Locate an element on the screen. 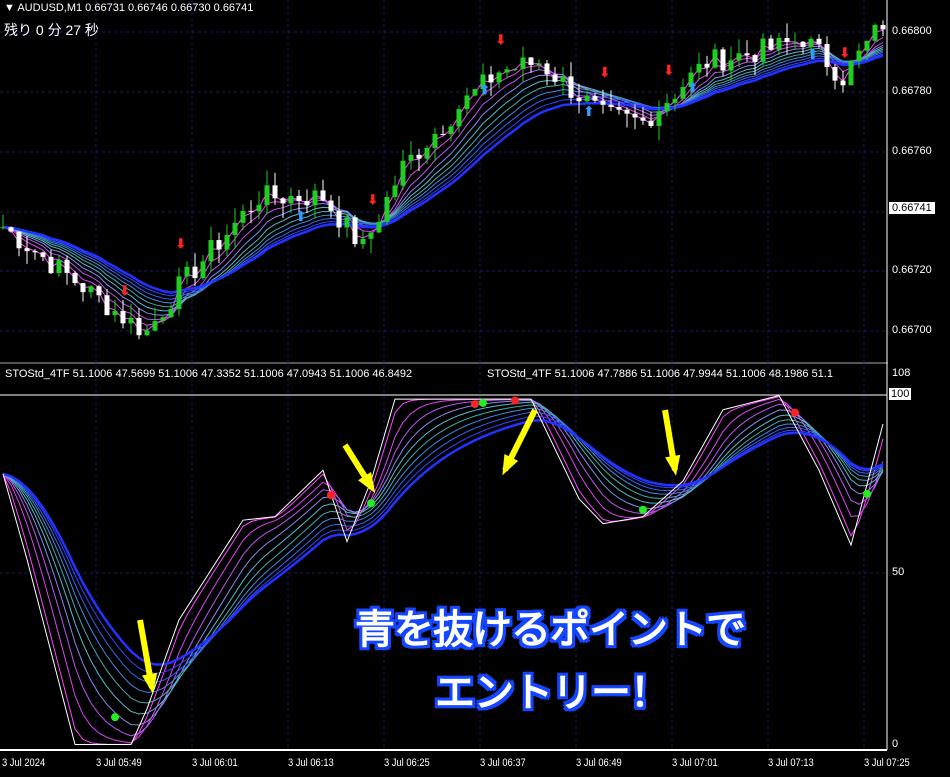  price-tick: 0.66720 is located at coordinates (912, 270).